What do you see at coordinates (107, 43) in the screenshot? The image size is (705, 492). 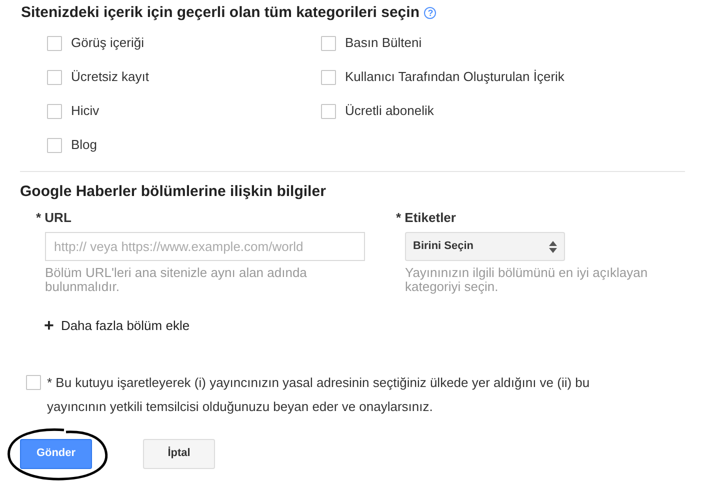 I see `checkbox-label: Görüş içeriği` at bounding box center [107, 43].